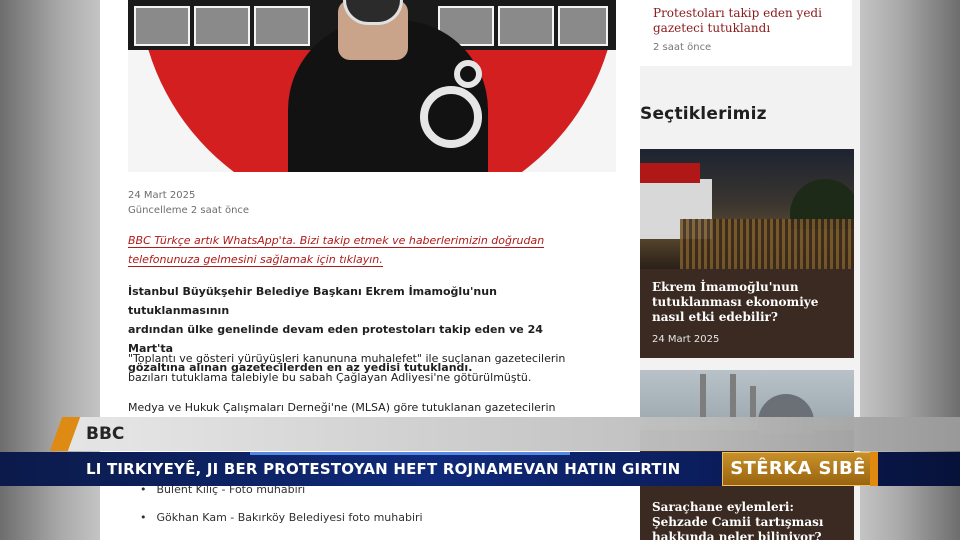 Image resolution: width=960 pixels, height=540 pixels. I want to click on news-source-bar: BBC, so click(504, 434).